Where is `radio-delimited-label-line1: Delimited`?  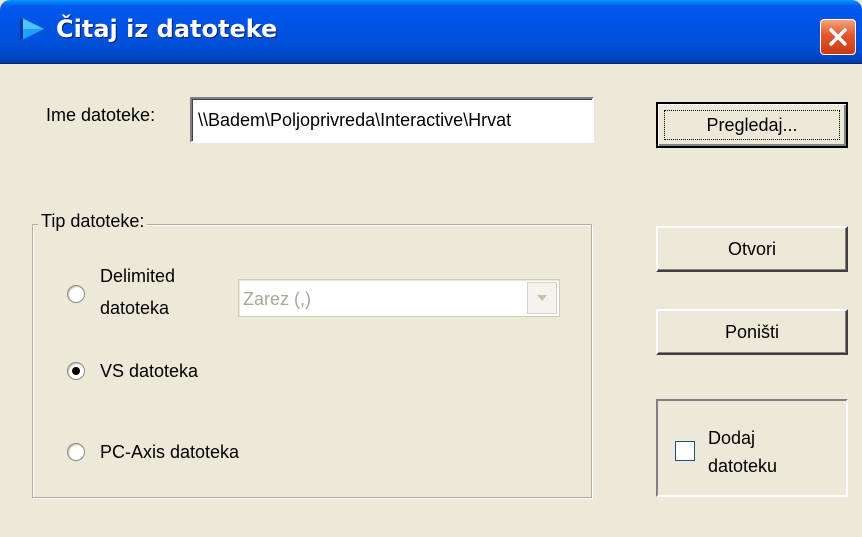 radio-delimited-label-line1: Delimited is located at coordinates (138, 276).